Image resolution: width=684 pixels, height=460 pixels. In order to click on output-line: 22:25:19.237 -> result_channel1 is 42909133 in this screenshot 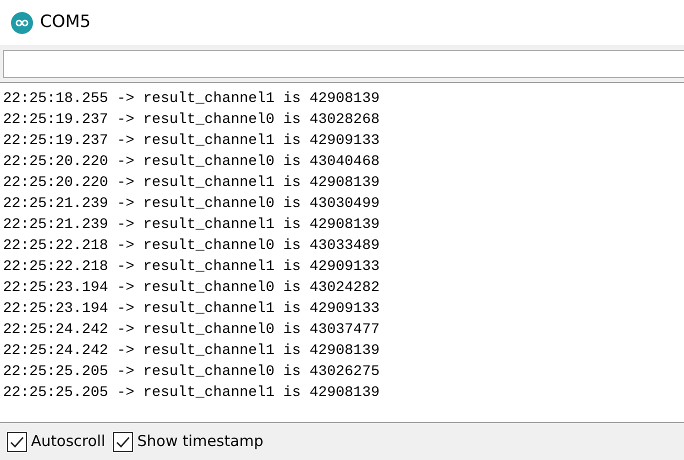, I will do `click(191, 141)`.